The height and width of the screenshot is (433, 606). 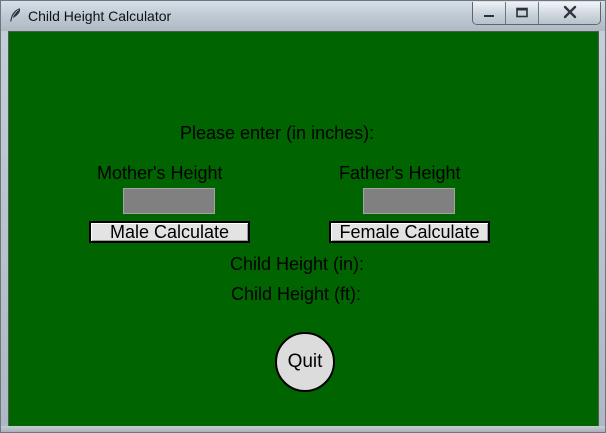 I want to click on mother-height-label: Mother's Height, so click(x=160, y=173).